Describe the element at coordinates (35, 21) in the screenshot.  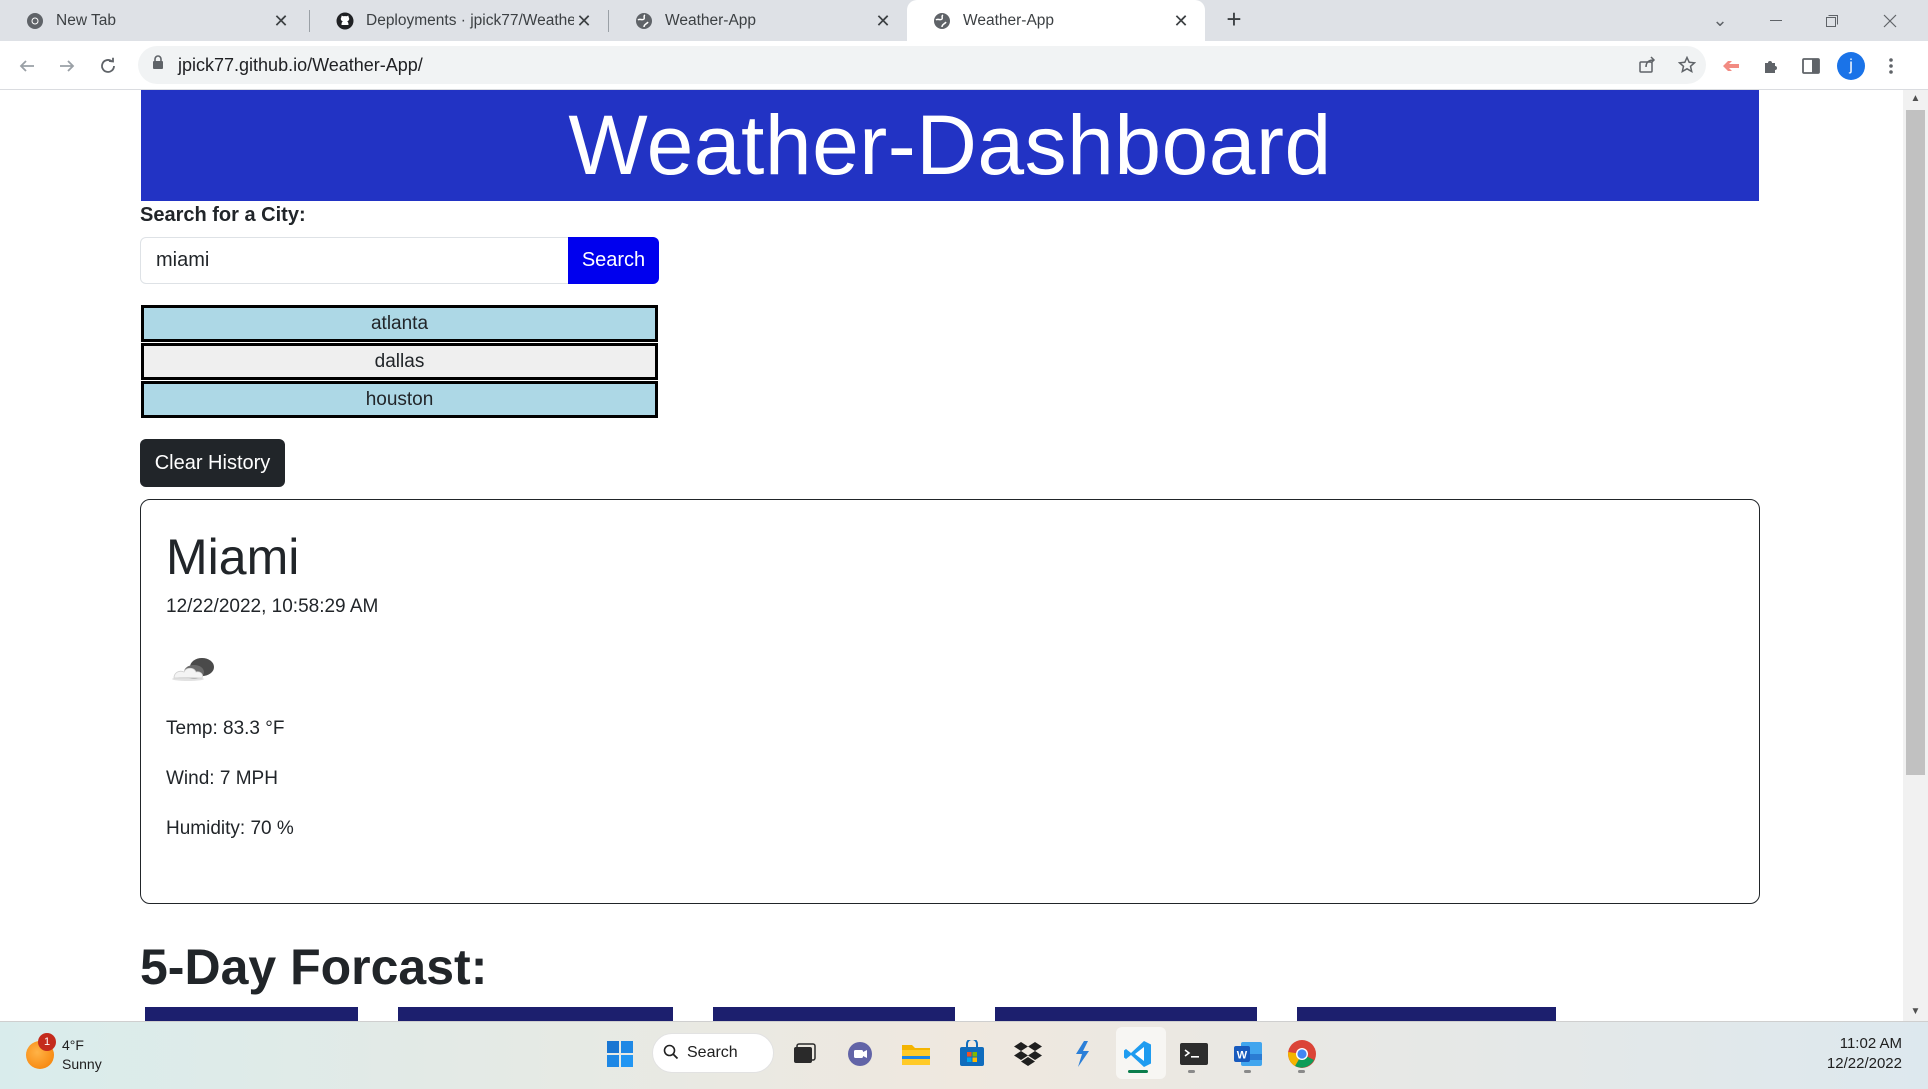
I see `chrome-icon` at that location.